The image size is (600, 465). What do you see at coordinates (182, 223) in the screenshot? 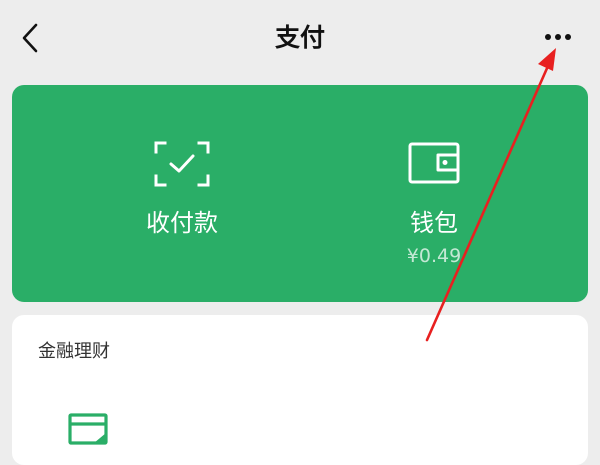
I see `collect-pay-label: 收付款` at bounding box center [182, 223].